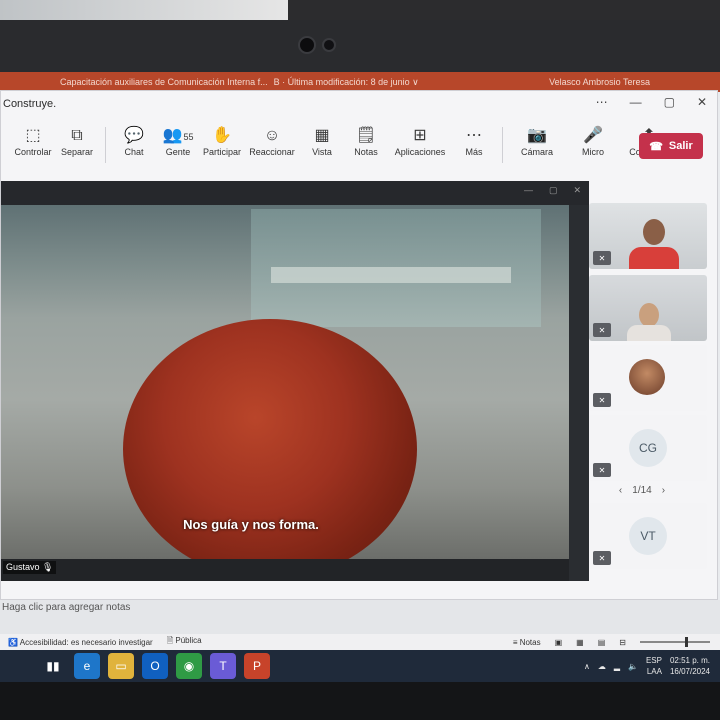 This screenshot has height=720, width=720. I want to click on apps-label: Aplicaciones, so click(420, 152).